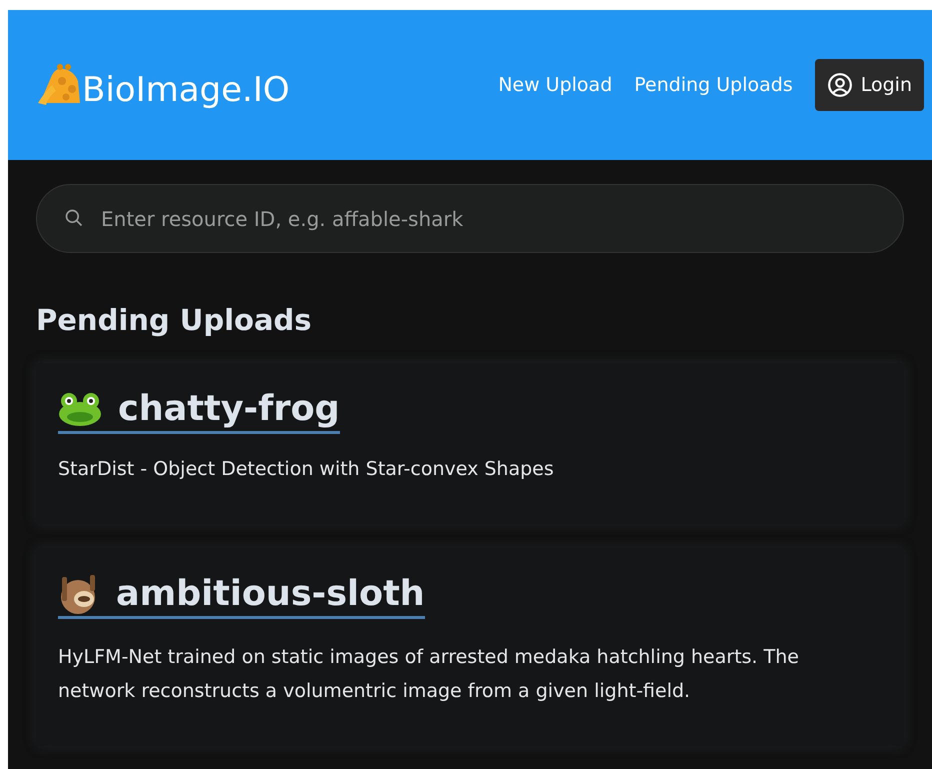 The image size is (932, 769). What do you see at coordinates (186, 90) in the screenshot?
I see `logo-text: BioImage.IO` at bounding box center [186, 90].